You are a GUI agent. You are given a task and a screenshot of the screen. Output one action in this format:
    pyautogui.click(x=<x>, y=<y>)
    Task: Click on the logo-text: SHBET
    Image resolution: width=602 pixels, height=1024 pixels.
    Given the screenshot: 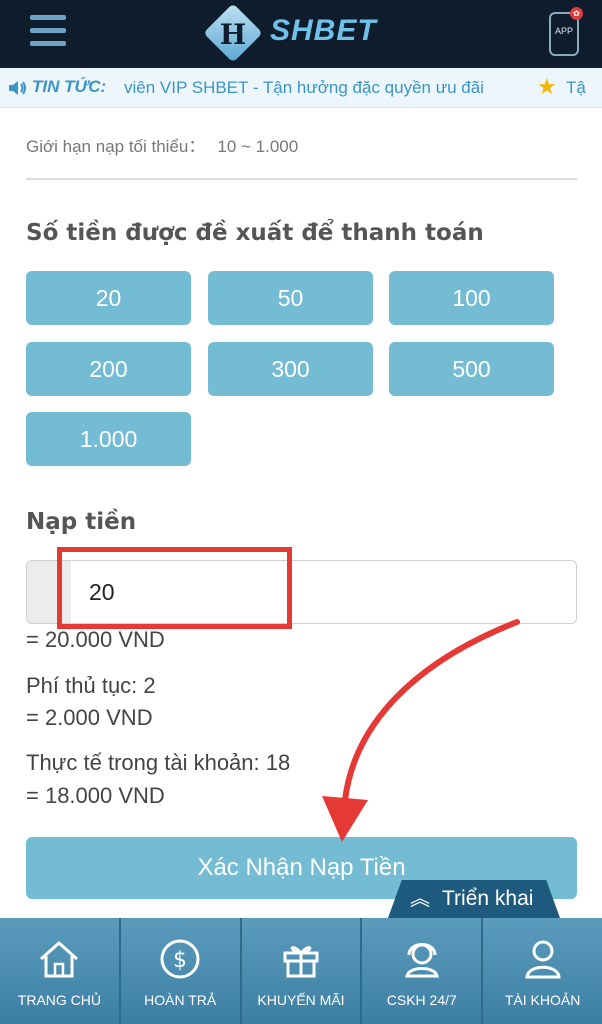 What is the action you would take?
    pyautogui.click(x=323, y=30)
    